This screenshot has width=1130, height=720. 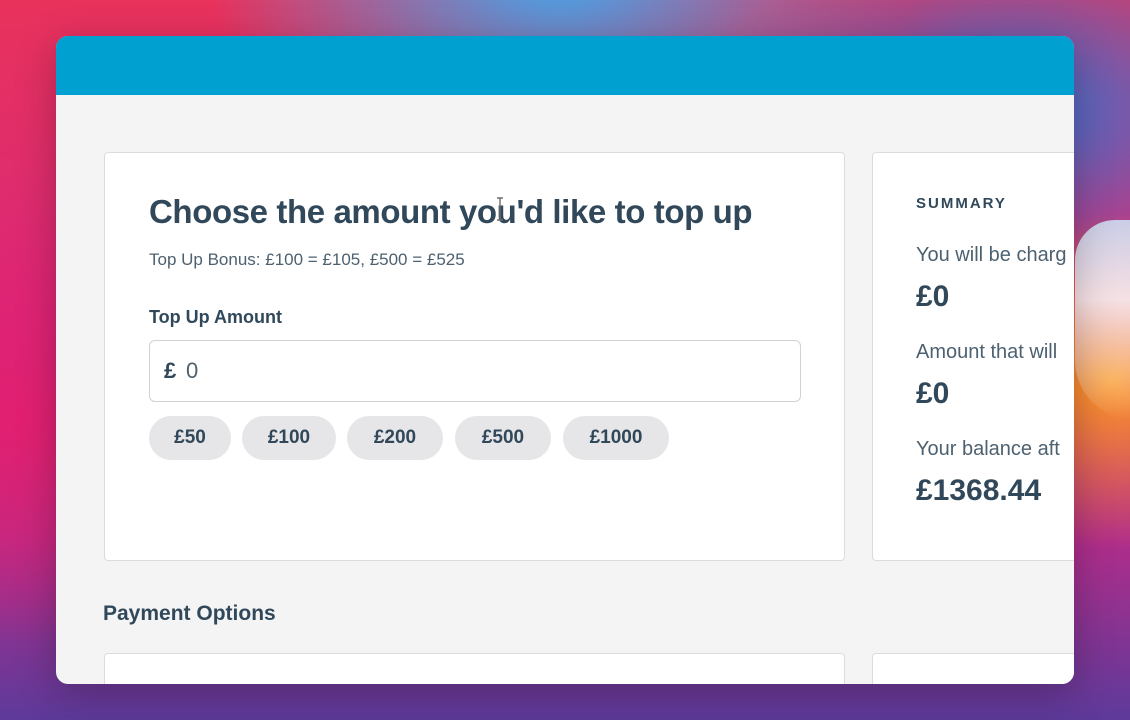 What do you see at coordinates (500, 209) in the screenshot?
I see `text-cursor-icon` at bounding box center [500, 209].